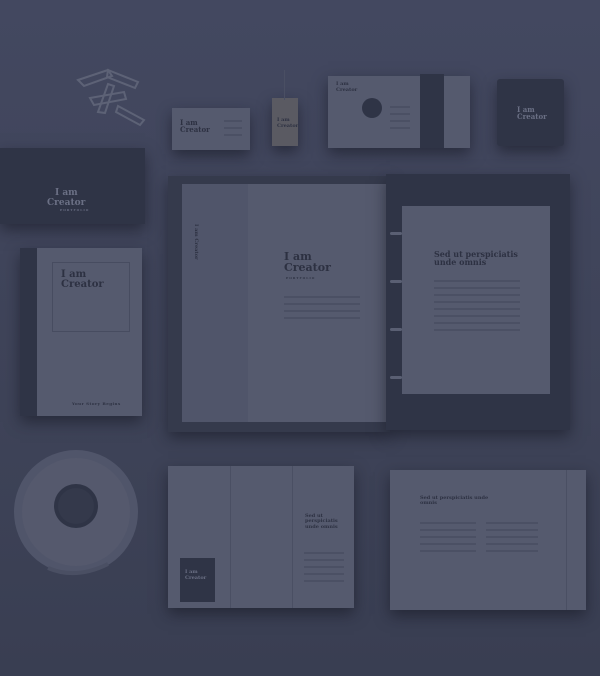  I want to click on hang-tag: I am Creator, so click(285, 122).